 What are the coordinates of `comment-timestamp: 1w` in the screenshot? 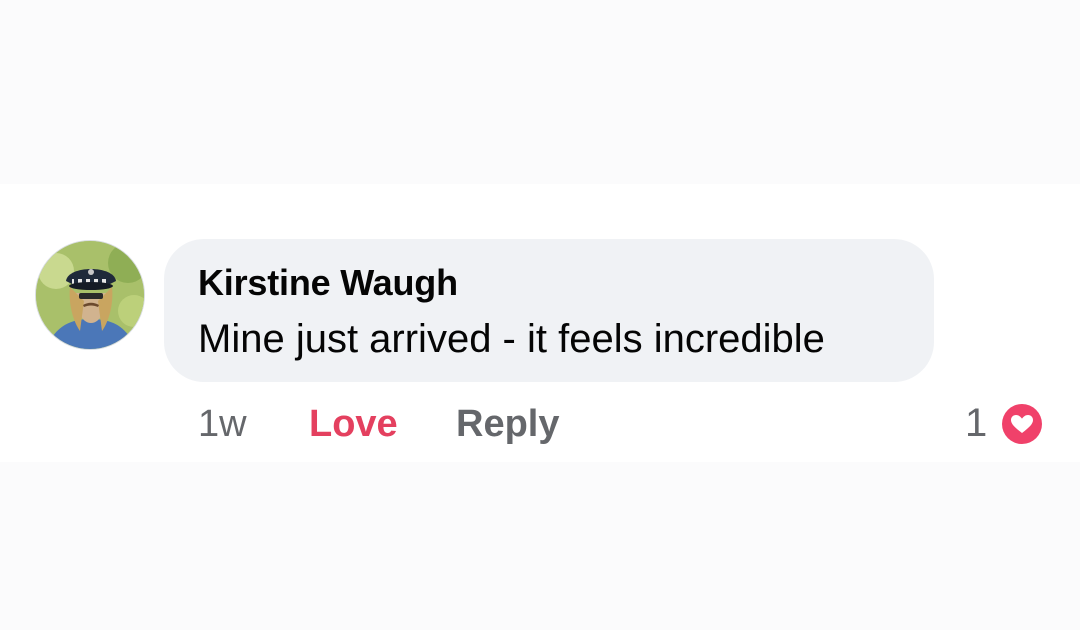 It's located at (222, 424).